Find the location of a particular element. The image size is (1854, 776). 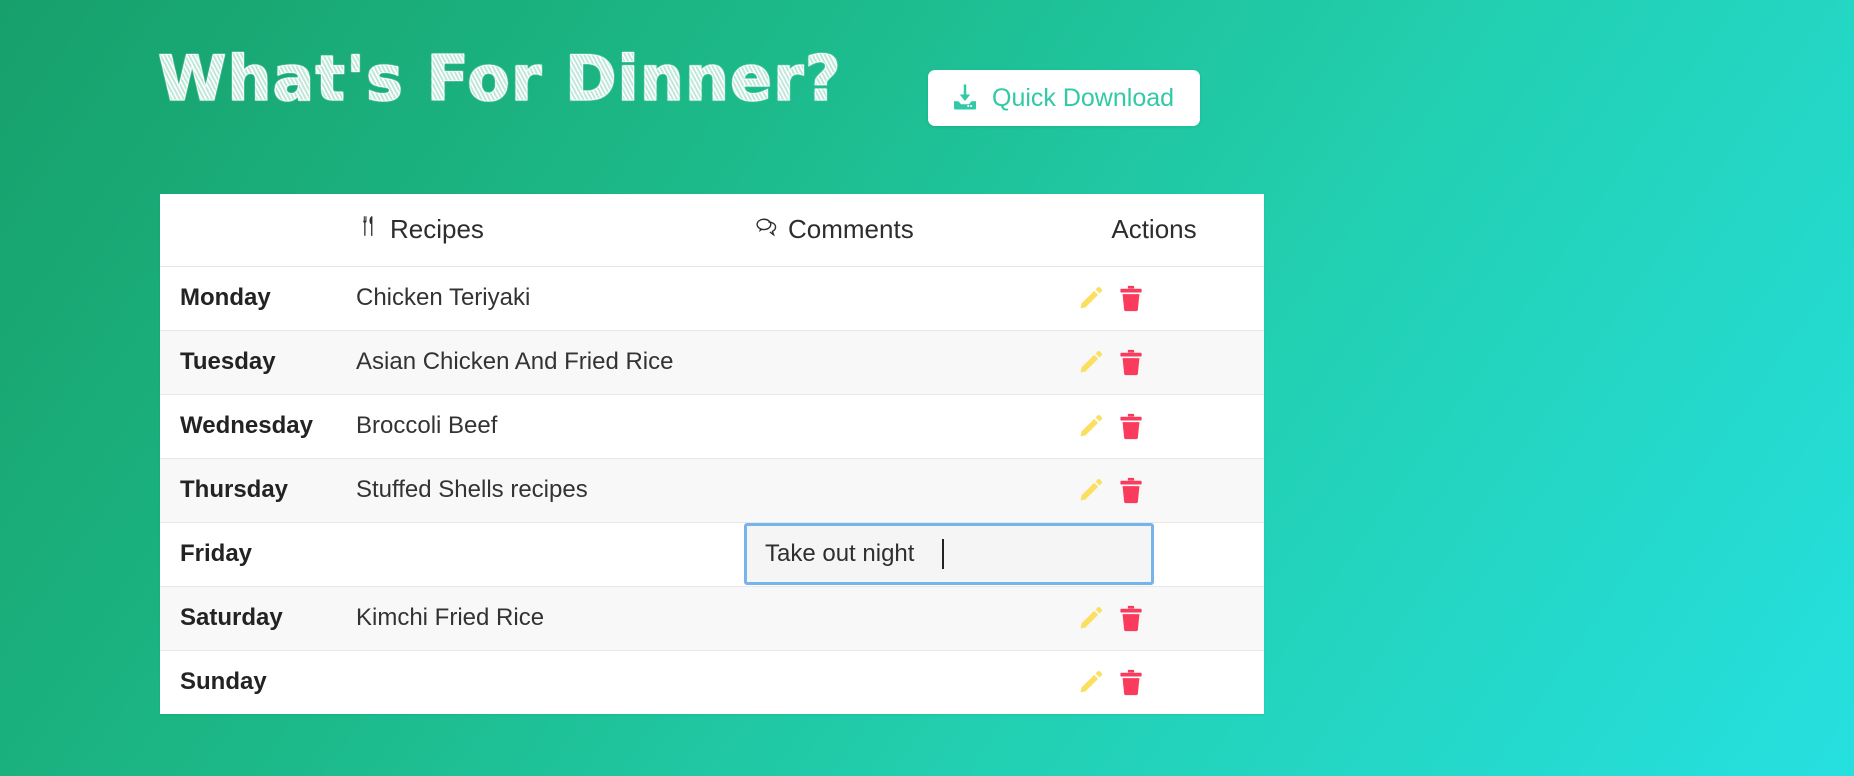

day-label: Monday is located at coordinates (225, 297).